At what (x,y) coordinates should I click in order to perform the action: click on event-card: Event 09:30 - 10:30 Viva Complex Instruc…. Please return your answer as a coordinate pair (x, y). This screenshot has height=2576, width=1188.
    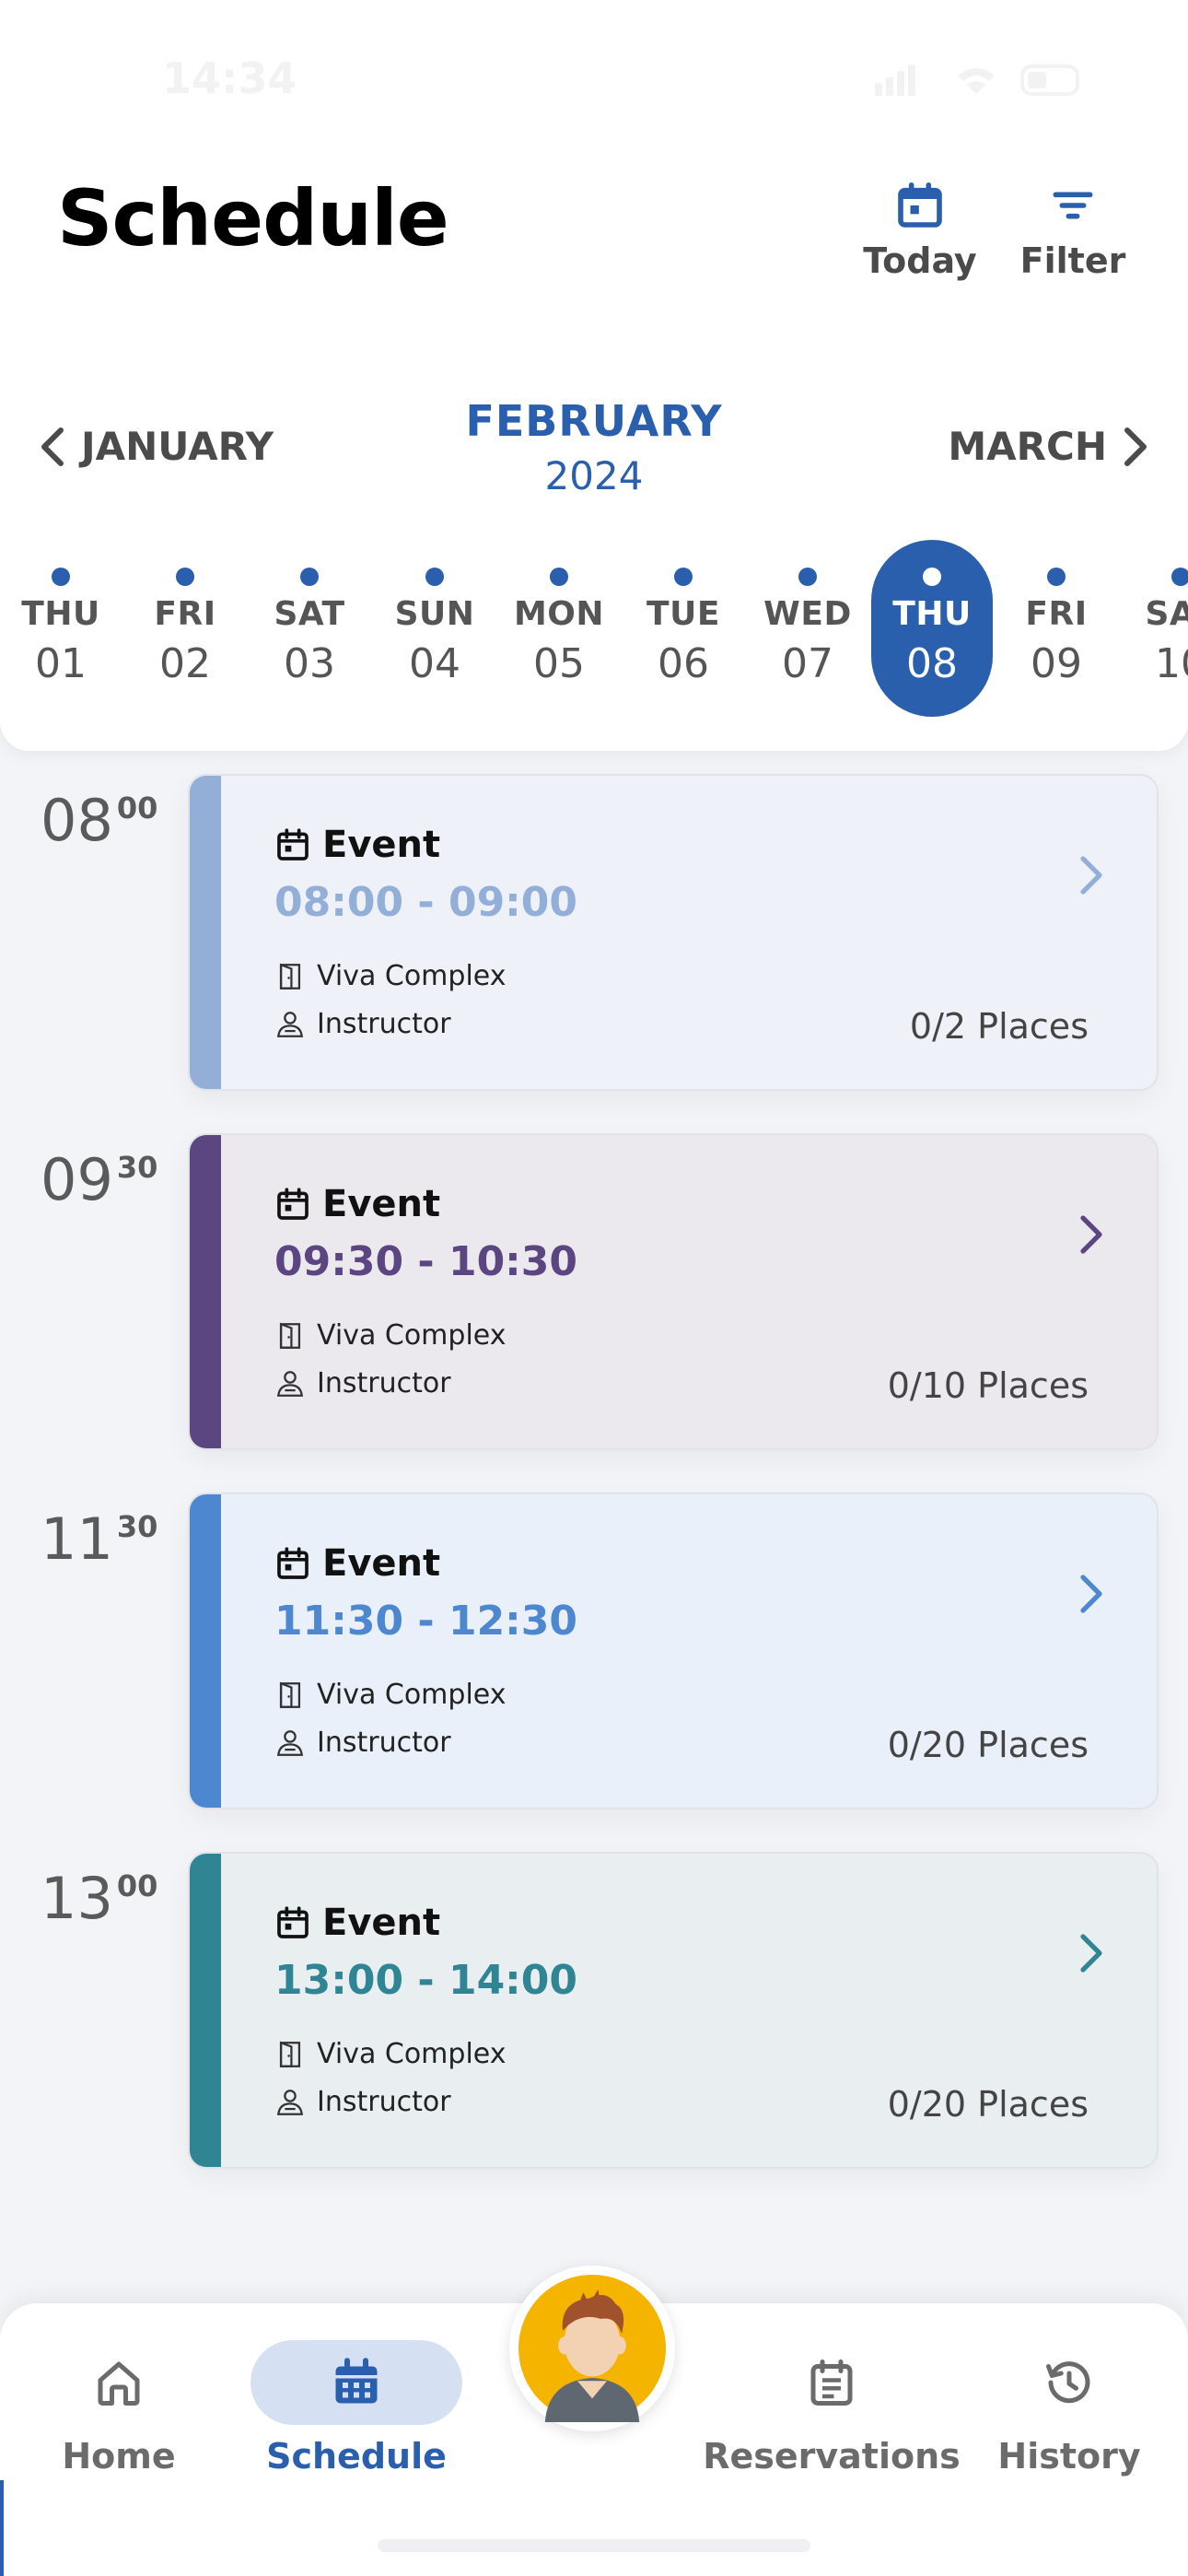
    Looking at the image, I should click on (673, 1291).